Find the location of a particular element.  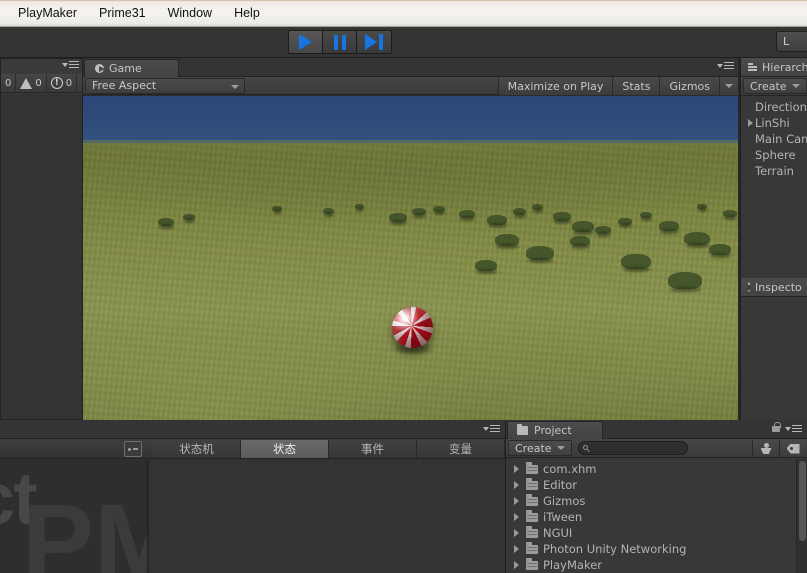

maximize-on-play-button: Maximize on Play is located at coordinates (555, 86).